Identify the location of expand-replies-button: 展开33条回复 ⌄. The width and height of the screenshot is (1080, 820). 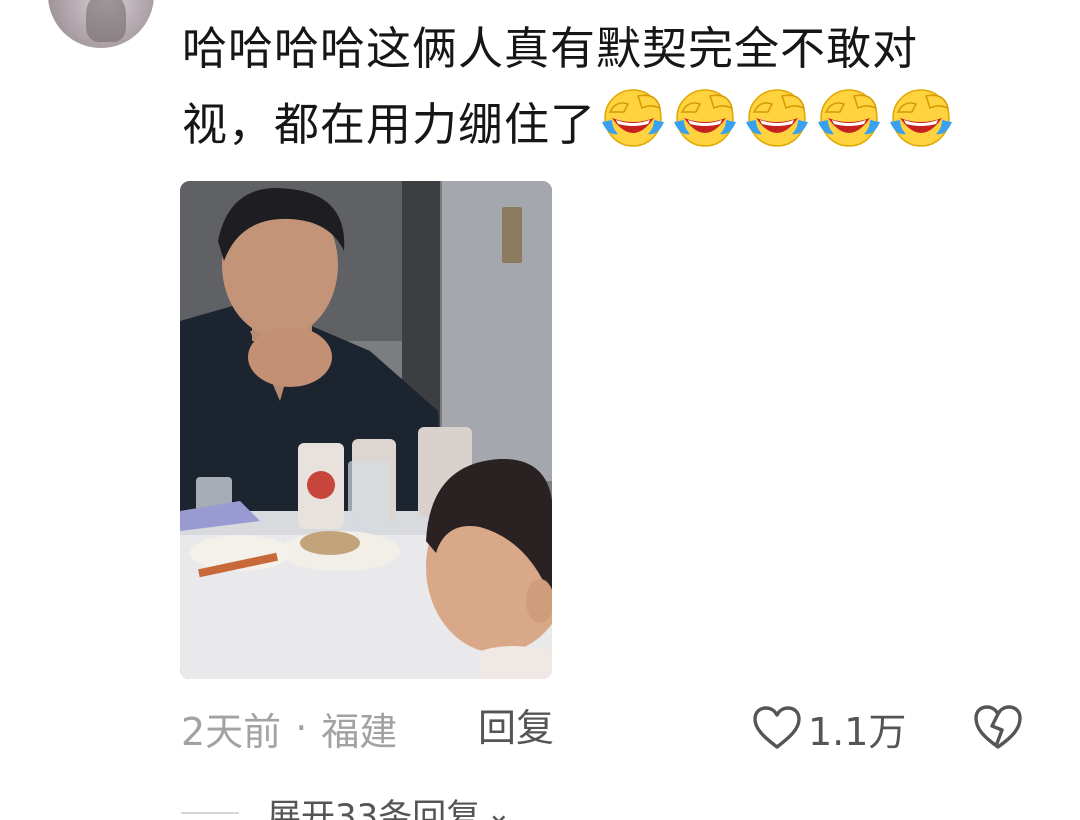
(346, 804).